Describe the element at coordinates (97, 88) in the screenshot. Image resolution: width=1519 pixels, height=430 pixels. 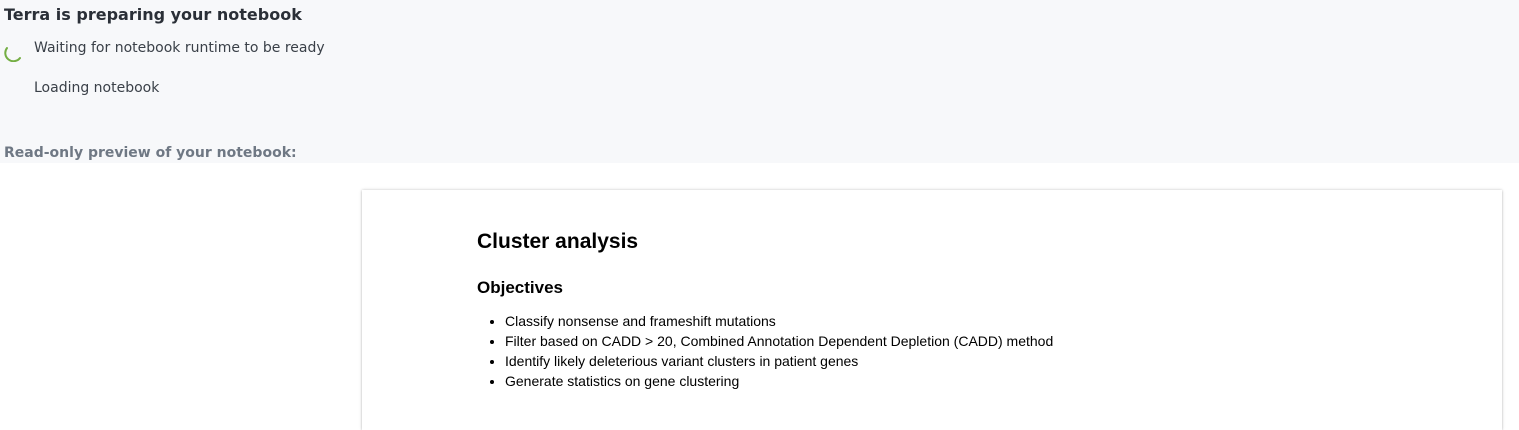
I see `status-step-loading: Loading notebook` at that location.